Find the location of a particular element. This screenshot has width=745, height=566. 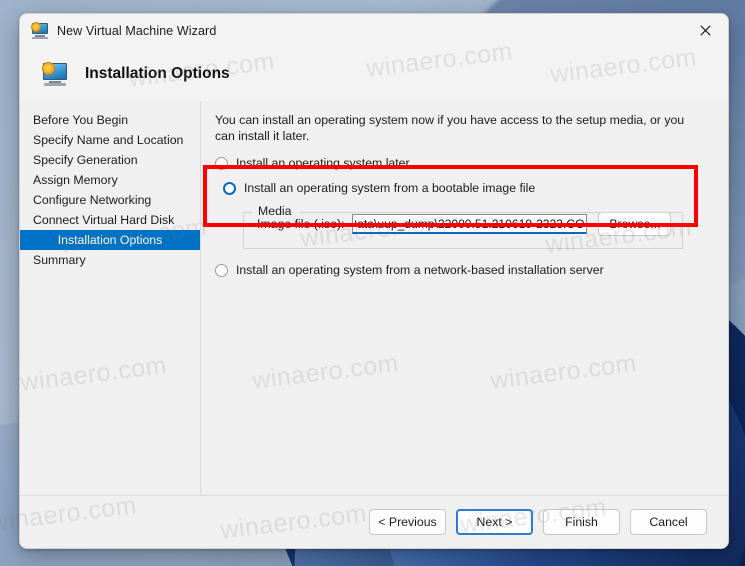

option-install-later-label: Install an operating system later is located at coordinates (323, 163).